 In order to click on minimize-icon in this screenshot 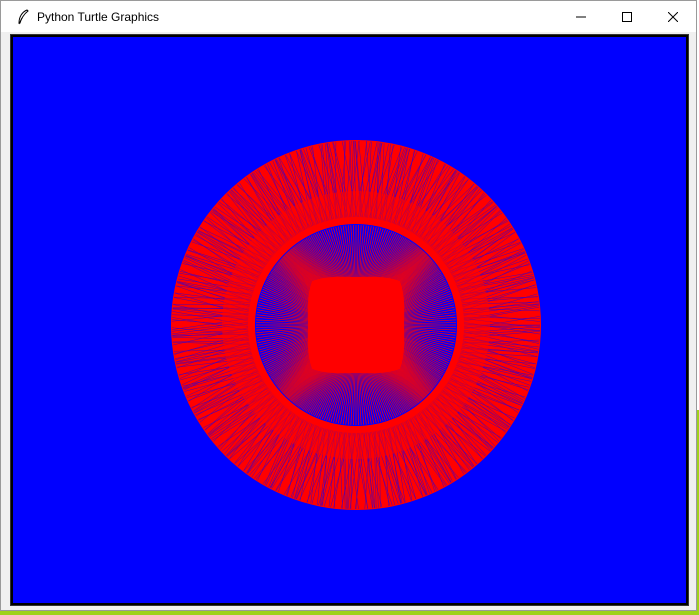, I will do `click(581, 16)`.